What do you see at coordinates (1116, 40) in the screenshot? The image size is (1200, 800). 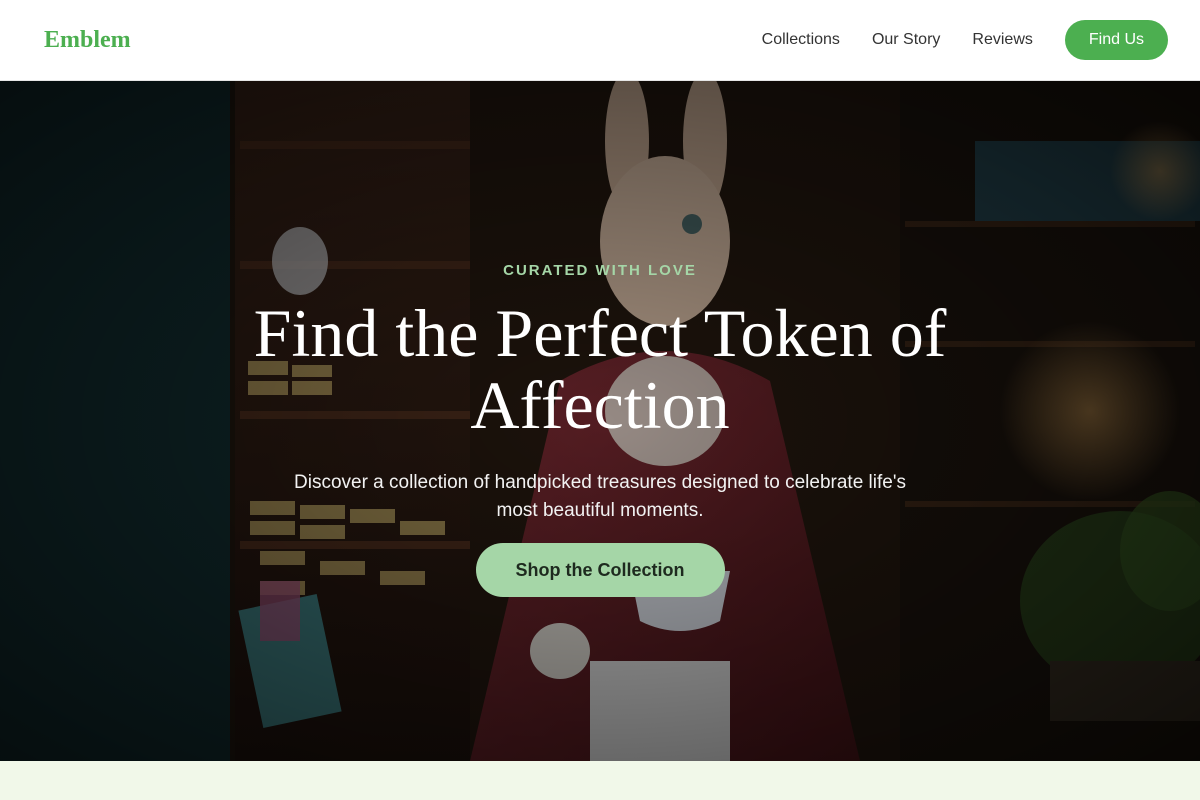 I see `find-us-button: Find Us` at bounding box center [1116, 40].